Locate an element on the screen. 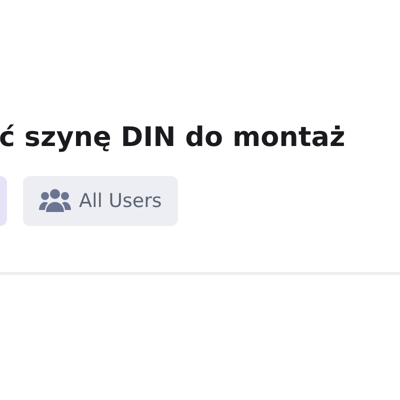 Image resolution: width=400 pixels, height=400 pixels. users-icon is located at coordinates (55, 201).